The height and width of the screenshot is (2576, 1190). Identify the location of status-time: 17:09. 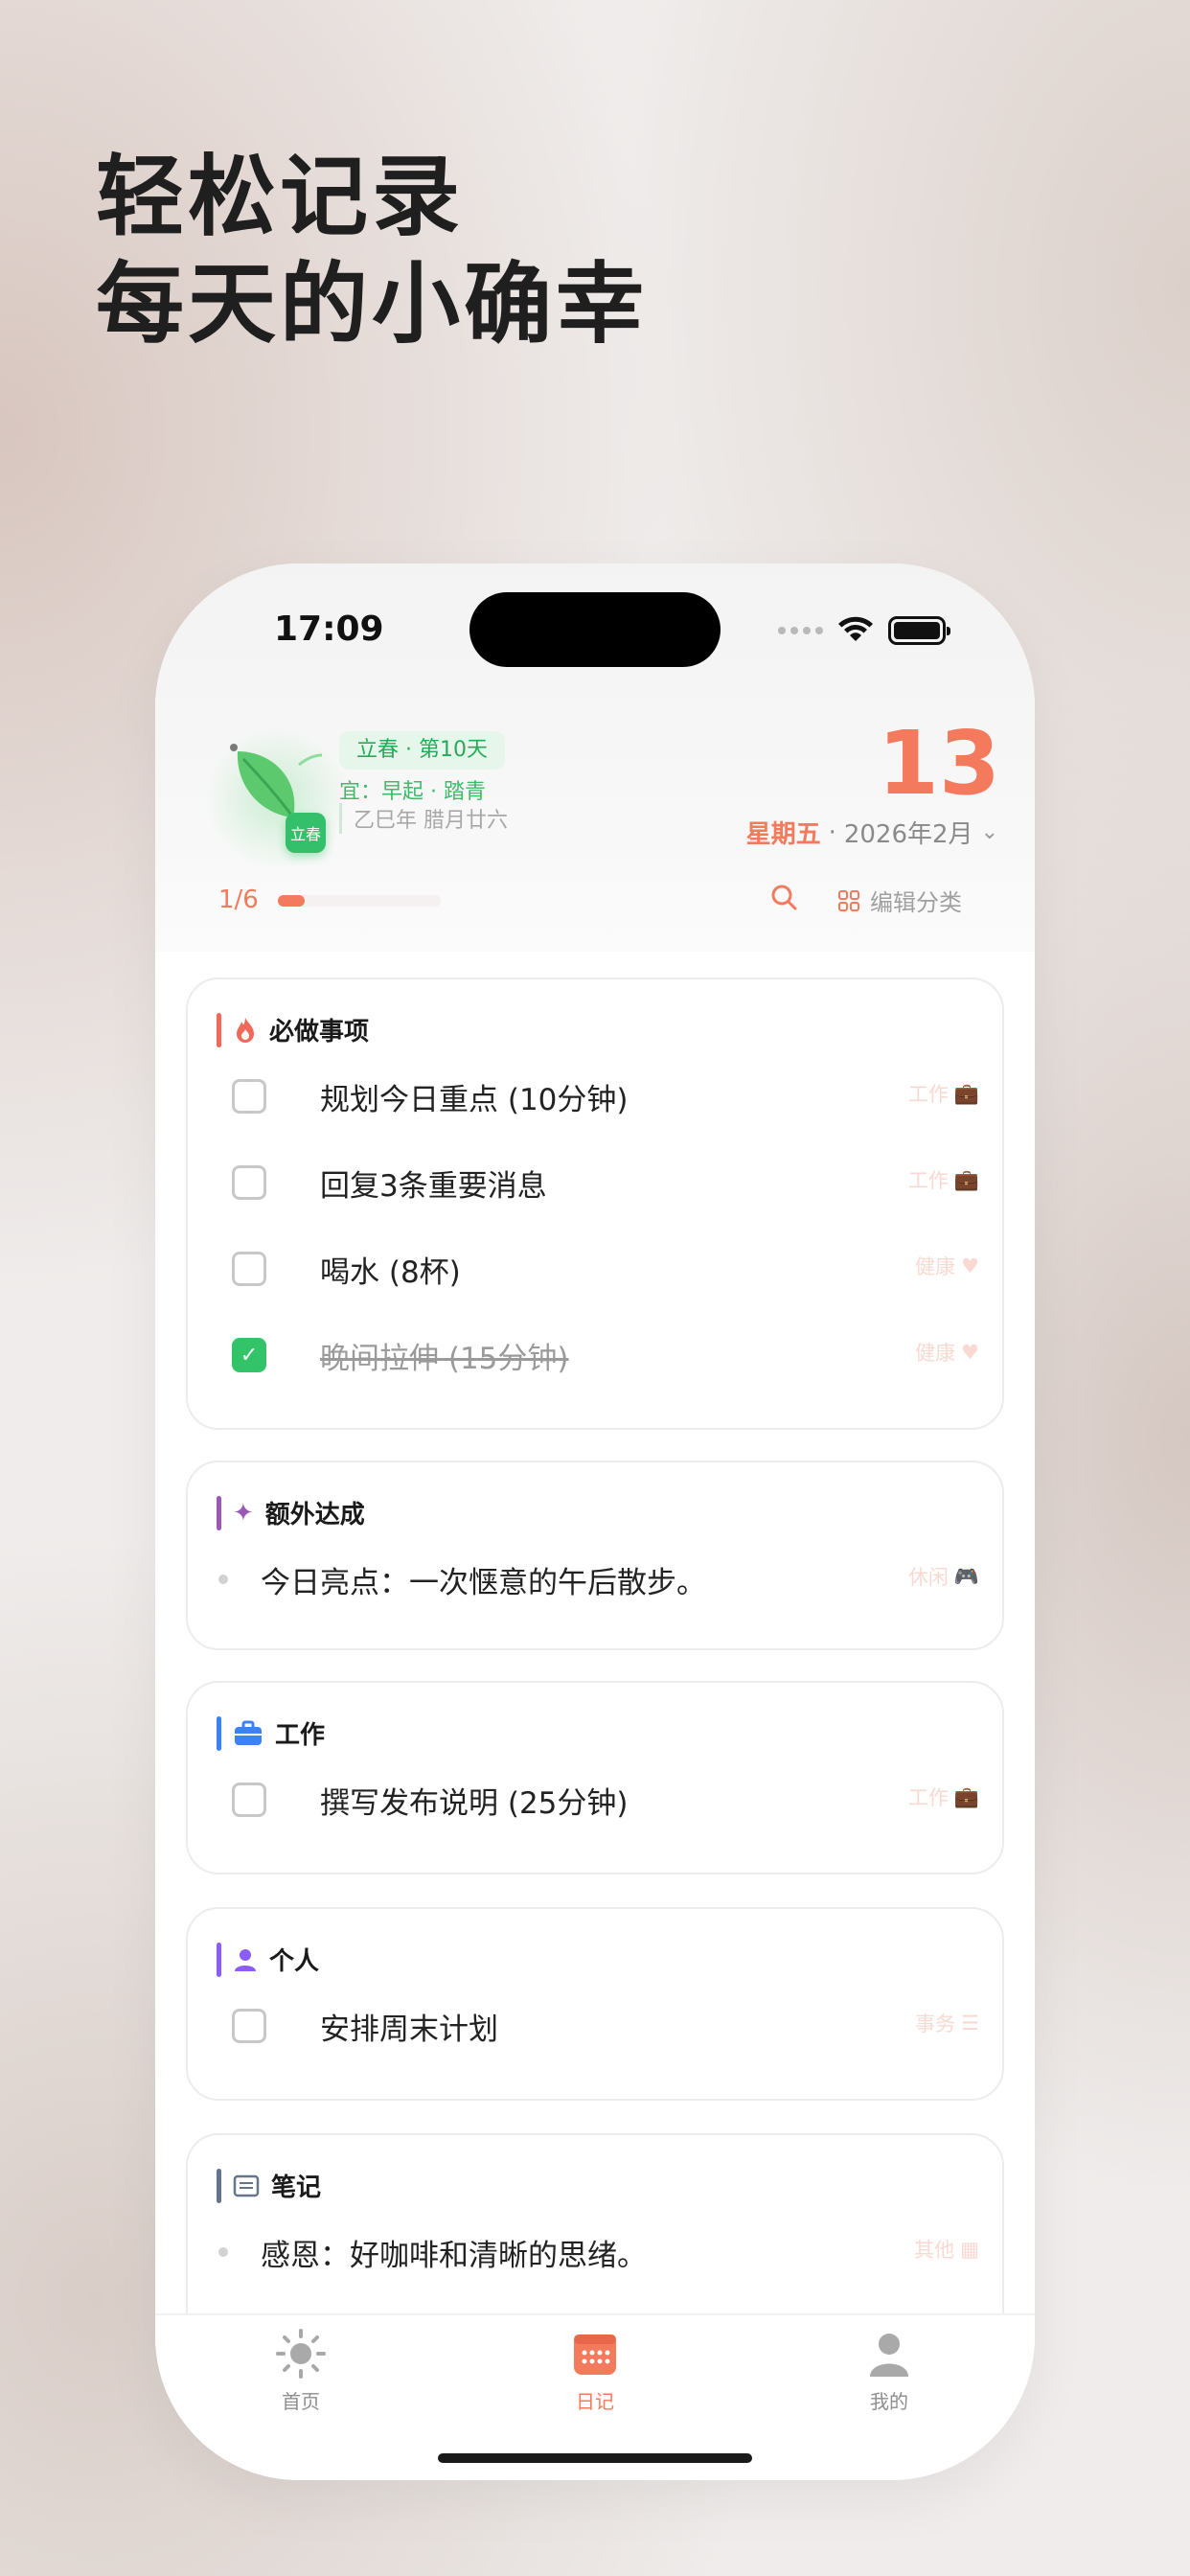
(329, 629).